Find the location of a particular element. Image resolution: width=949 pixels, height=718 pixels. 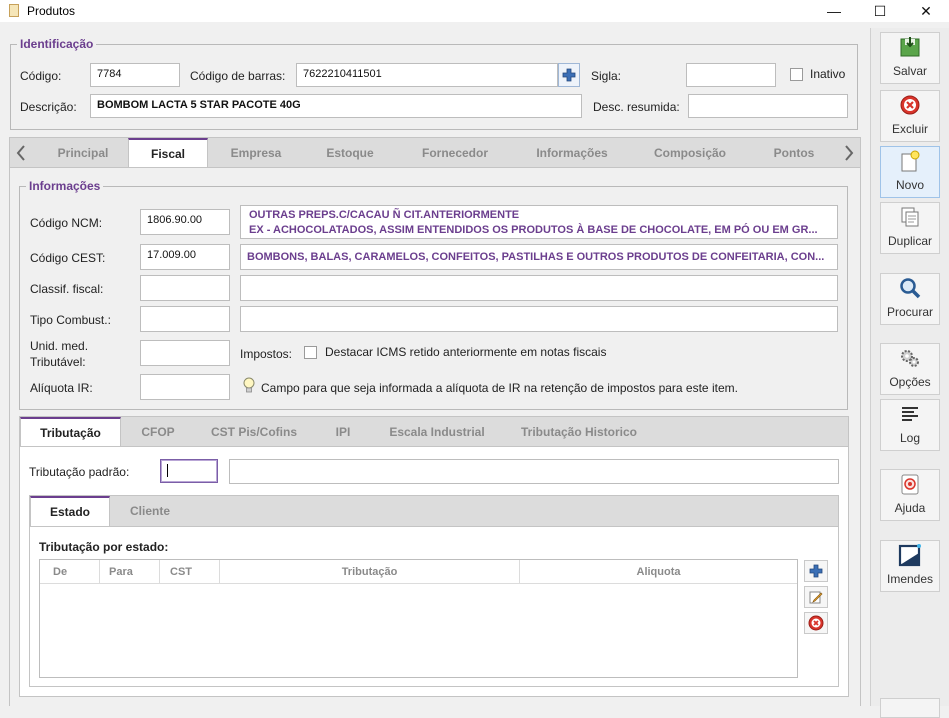

delete-row-button is located at coordinates (816, 623).